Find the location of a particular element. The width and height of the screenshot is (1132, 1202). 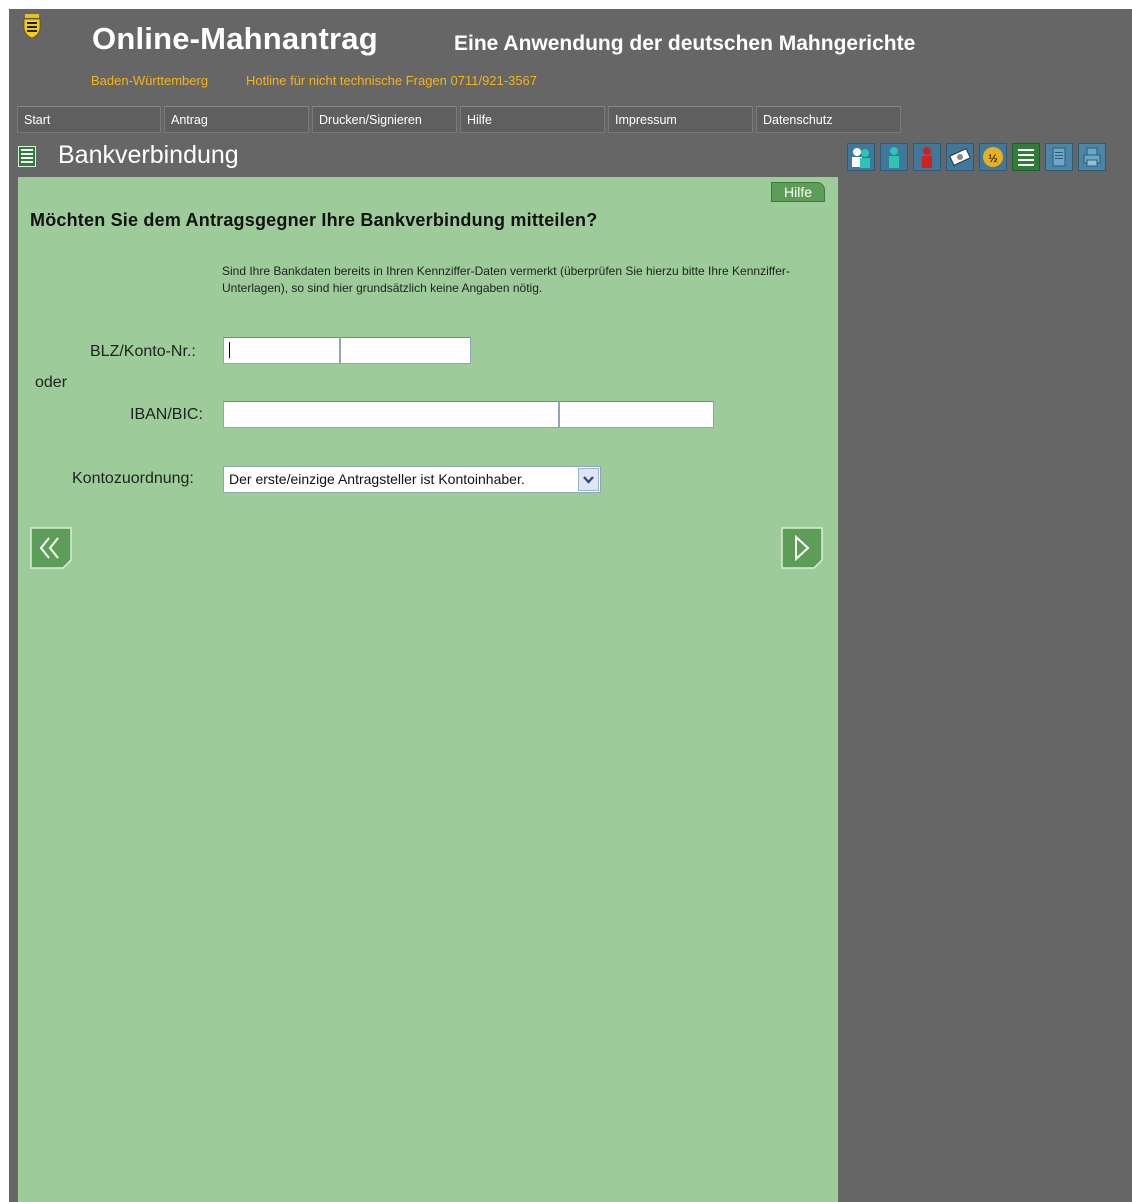

konto-nr-input is located at coordinates (405, 350).